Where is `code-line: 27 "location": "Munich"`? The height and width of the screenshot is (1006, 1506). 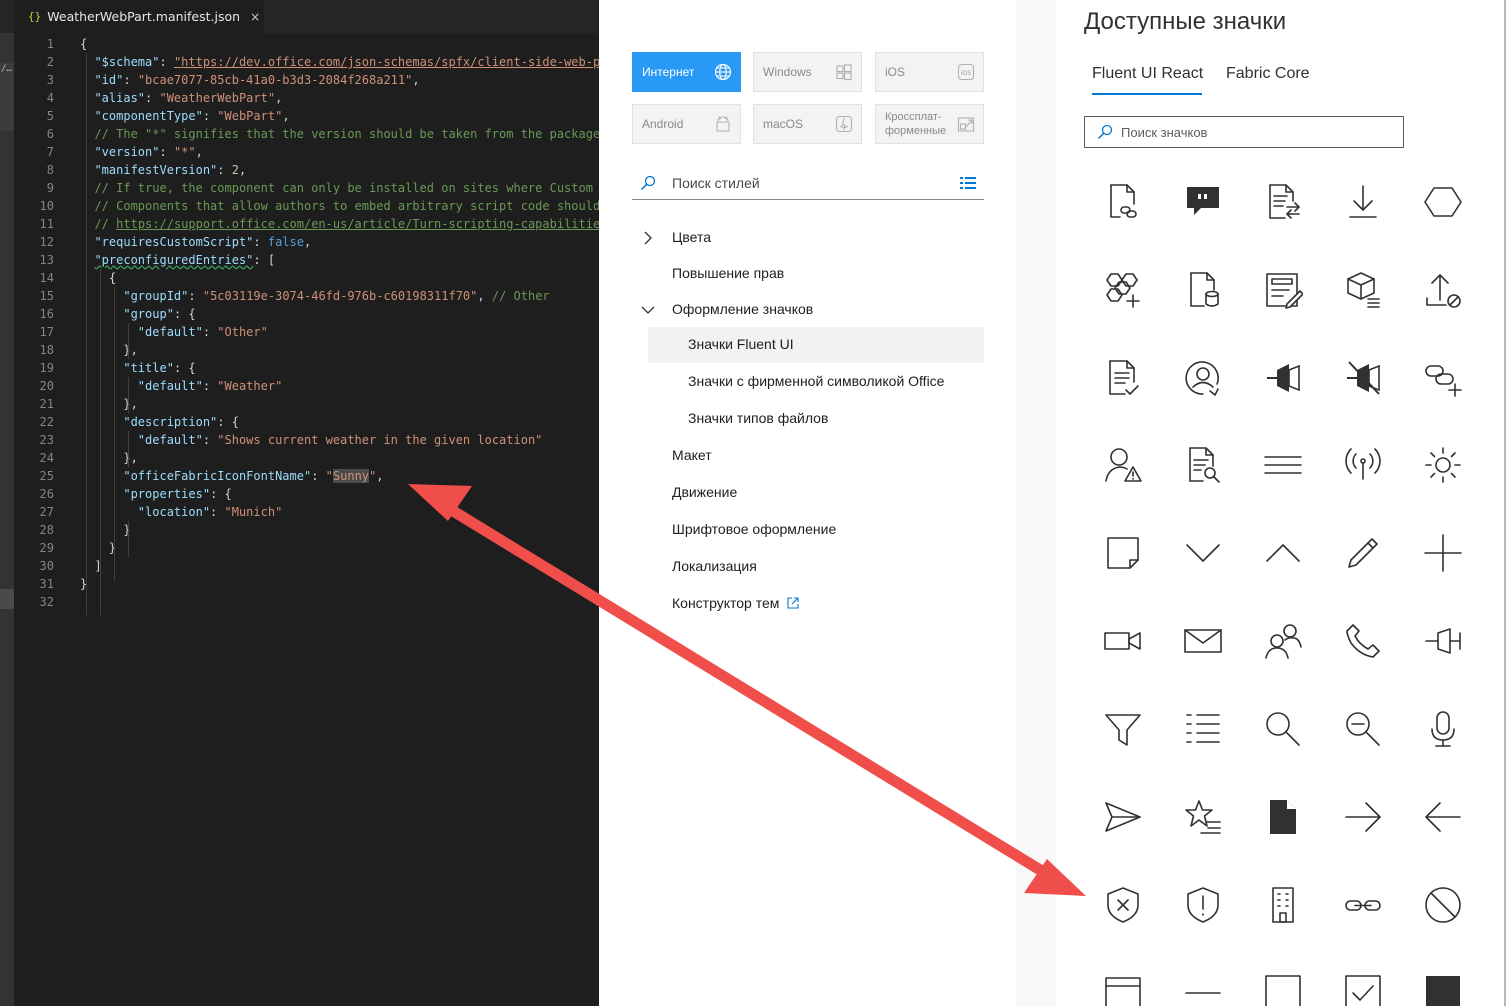 code-line: 27 "location": "Munich" is located at coordinates (306, 512).